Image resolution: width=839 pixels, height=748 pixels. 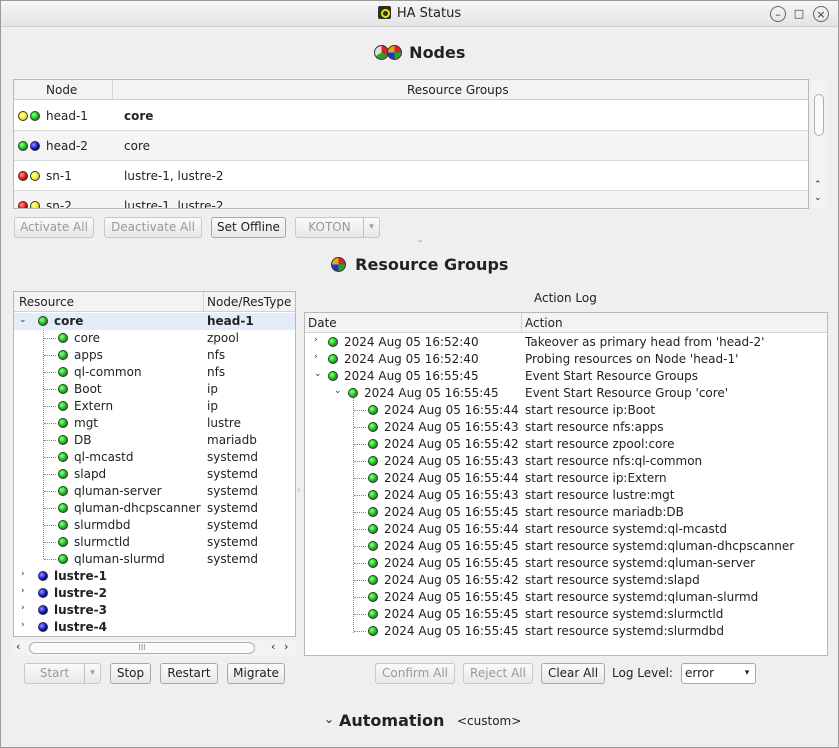 What do you see at coordinates (154, 423) in the screenshot?
I see `tree-resource-row: mgt lustre` at bounding box center [154, 423].